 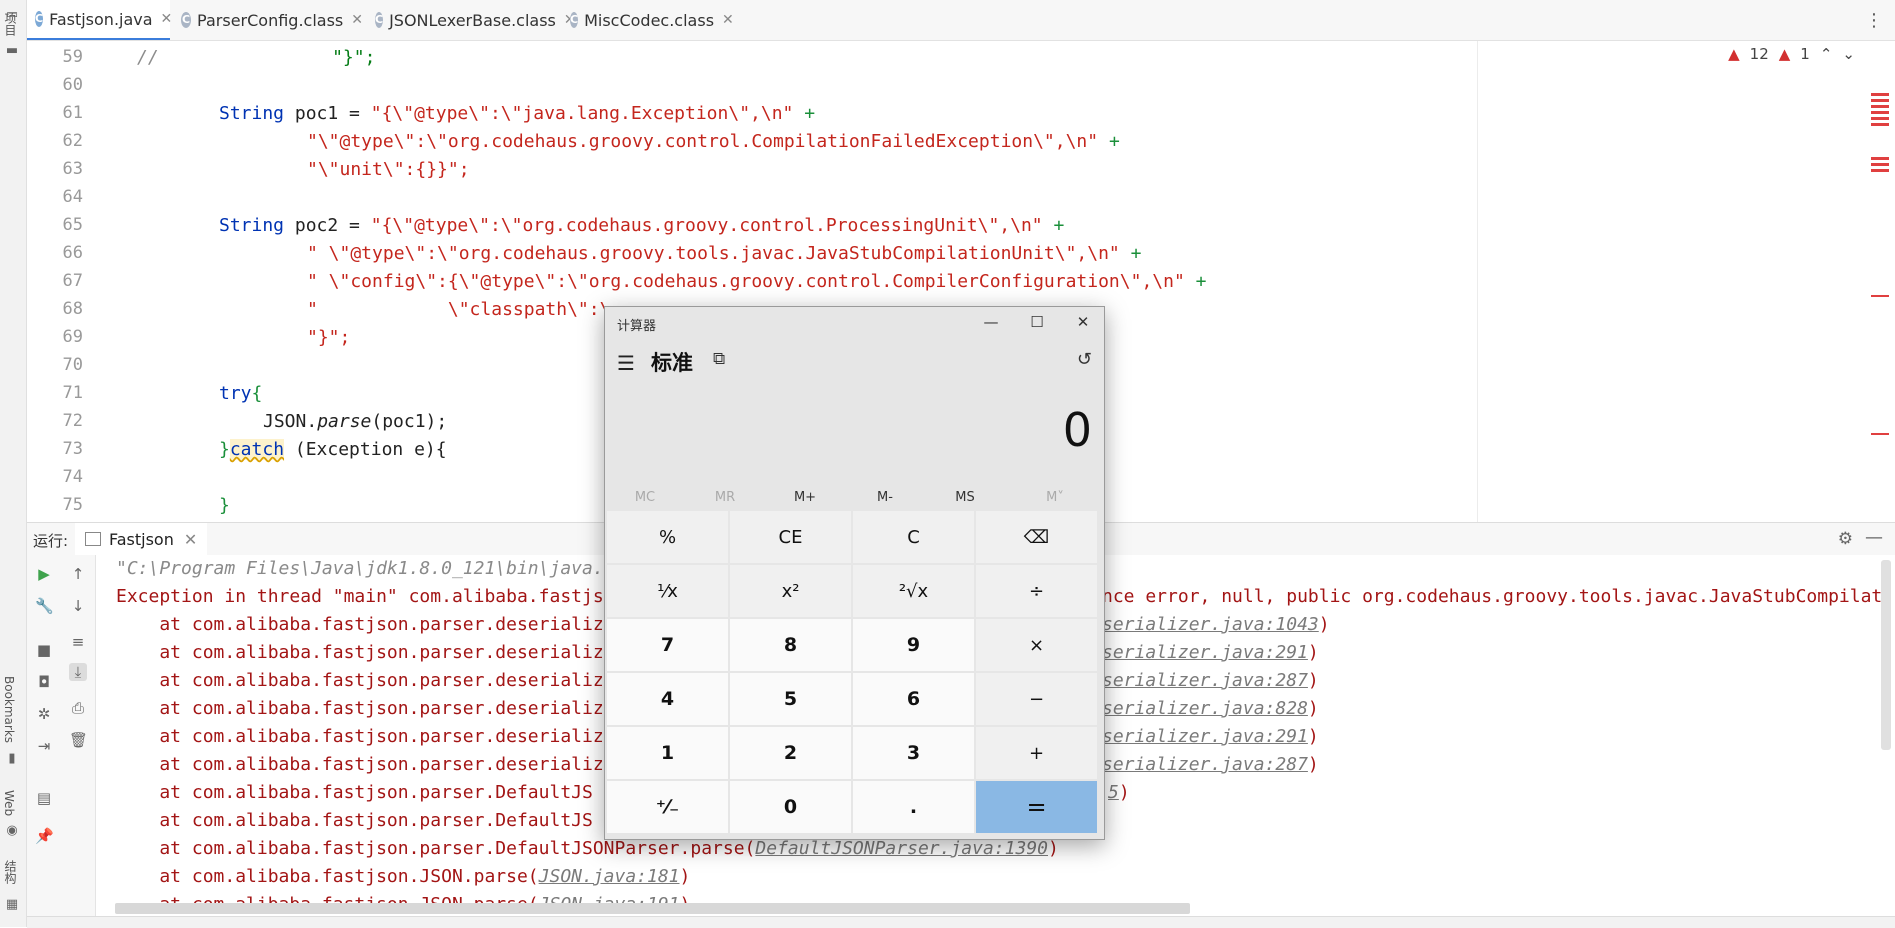 What do you see at coordinates (645, 498) in the screenshot?
I see `memory-clear-button: MC` at bounding box center [645, 498].